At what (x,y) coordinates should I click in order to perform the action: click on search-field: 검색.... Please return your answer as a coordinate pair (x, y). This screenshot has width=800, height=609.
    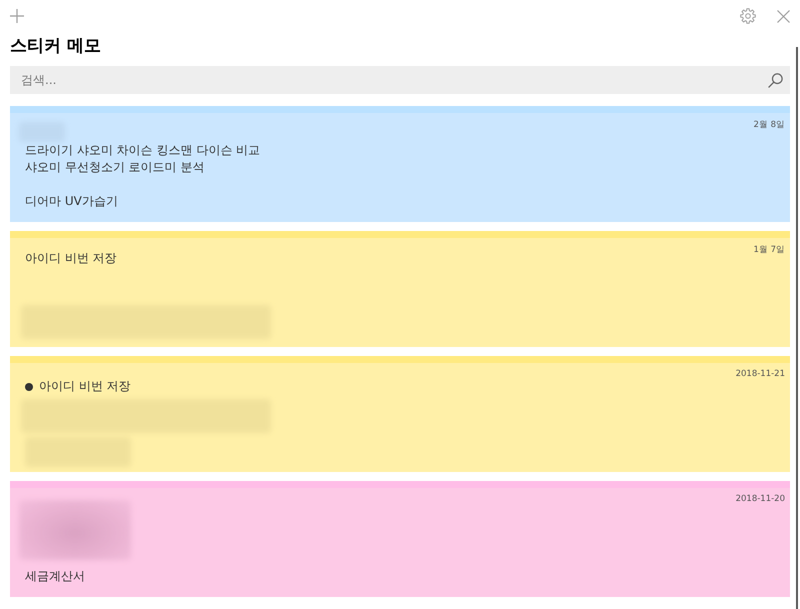
    Looking at the image, I should click on (400, 80).